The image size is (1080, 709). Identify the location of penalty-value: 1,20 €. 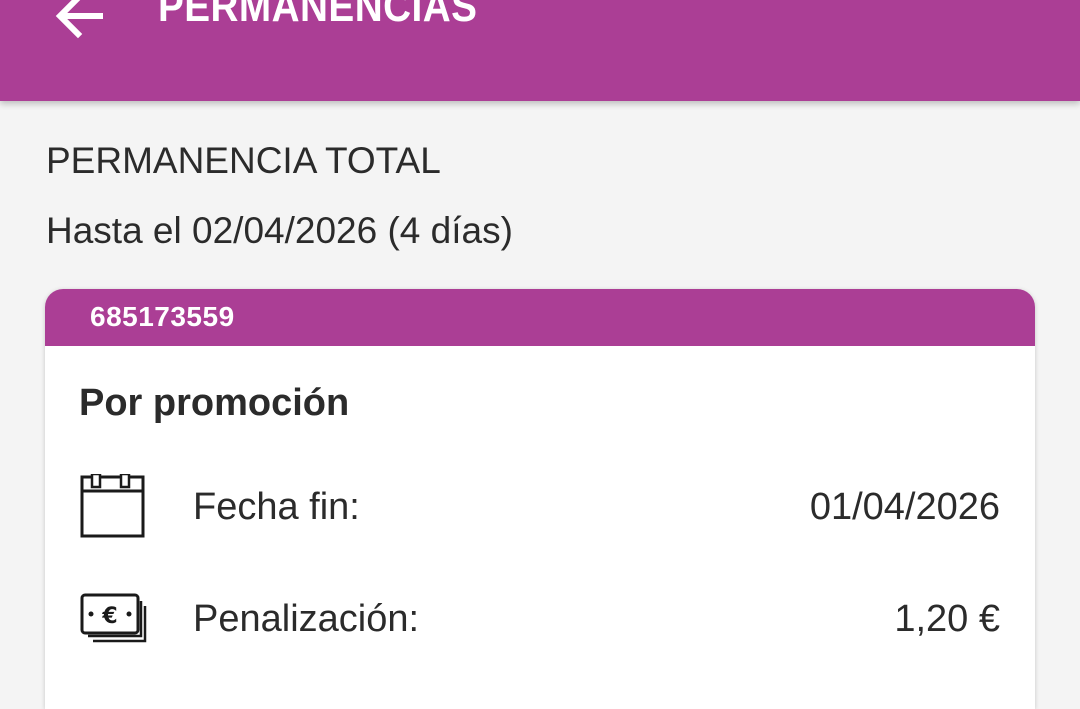
(947, 619).